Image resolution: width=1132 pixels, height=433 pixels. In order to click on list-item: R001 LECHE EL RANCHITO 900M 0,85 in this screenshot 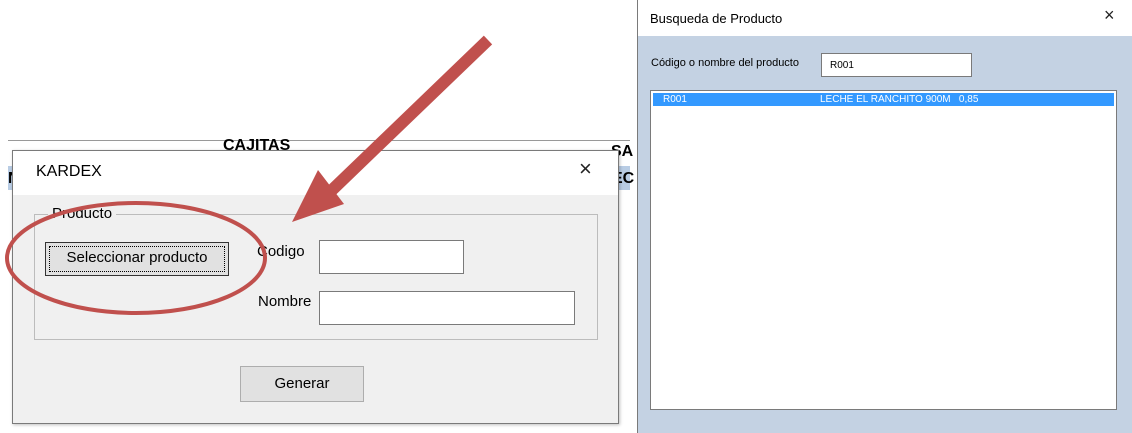, I will do `click(883, 99)`.